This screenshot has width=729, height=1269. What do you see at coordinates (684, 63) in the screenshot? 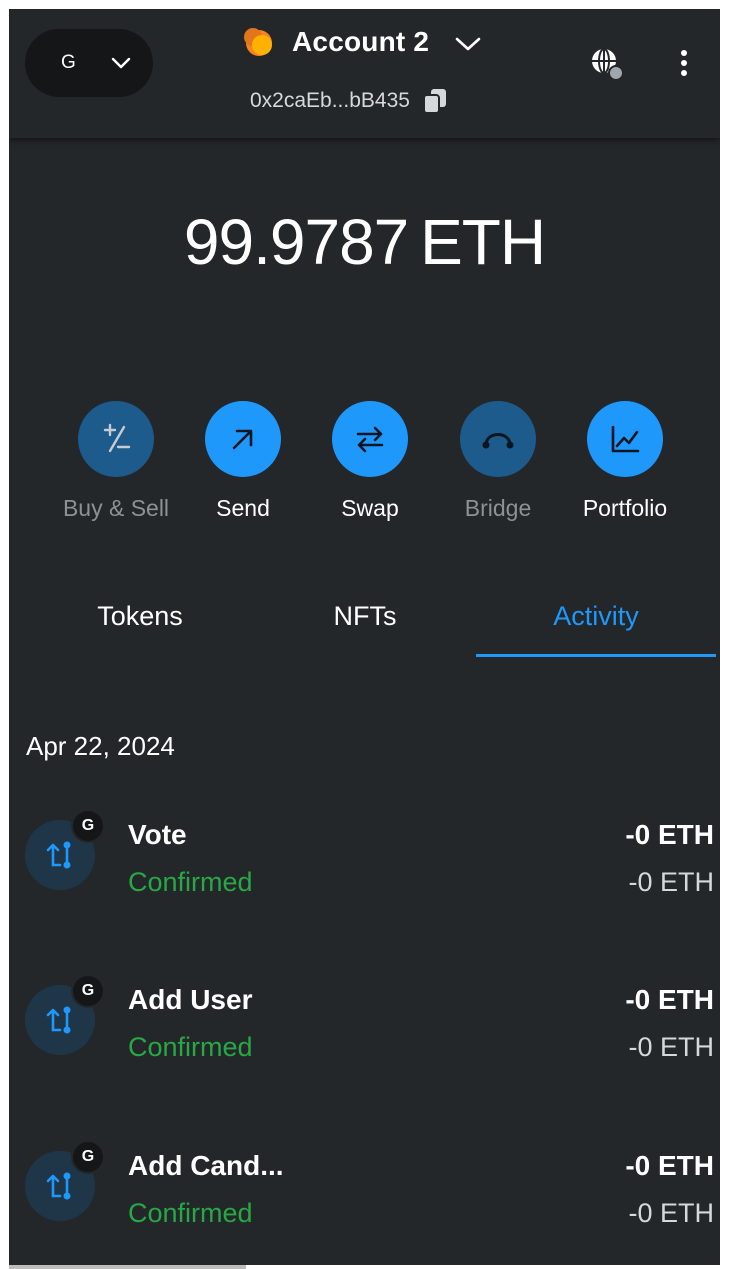
I see `more-options-icon` at bounding box center [684, 63].